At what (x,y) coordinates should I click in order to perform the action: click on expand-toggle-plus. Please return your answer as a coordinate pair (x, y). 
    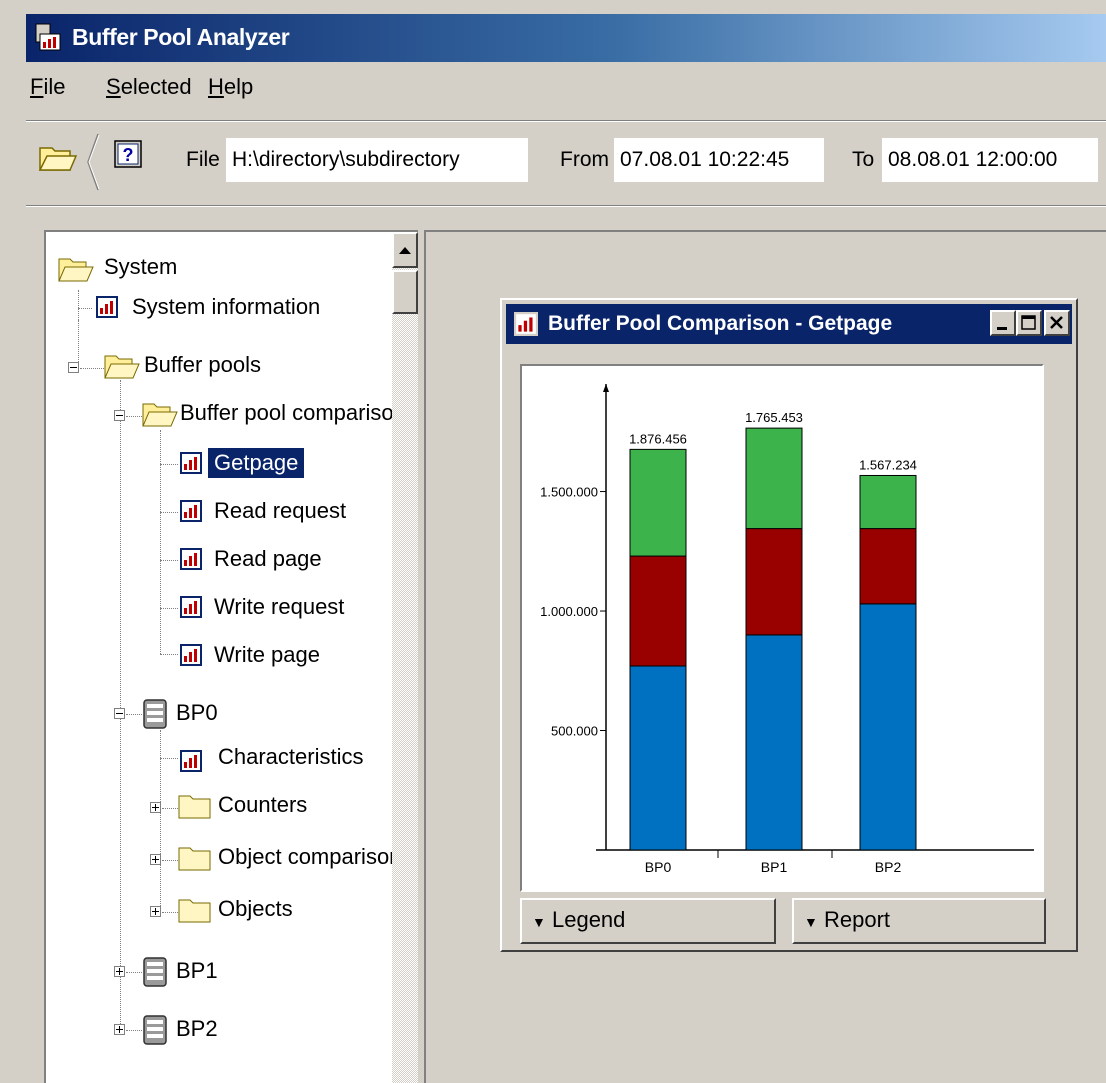
    Looking at the image, I should click on (155, 807).